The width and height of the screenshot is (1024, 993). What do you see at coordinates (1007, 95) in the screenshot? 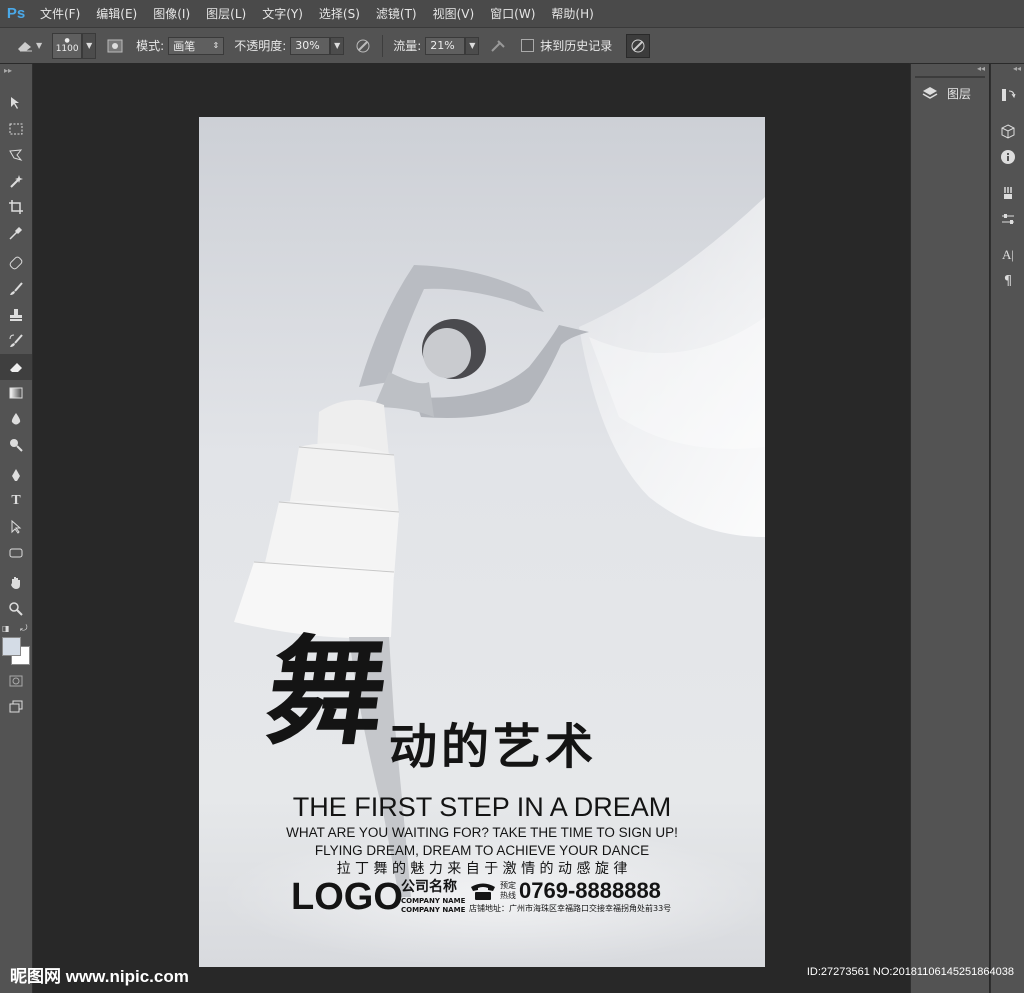
I see `history-panel-icon` at bounding box center [1007, 95].